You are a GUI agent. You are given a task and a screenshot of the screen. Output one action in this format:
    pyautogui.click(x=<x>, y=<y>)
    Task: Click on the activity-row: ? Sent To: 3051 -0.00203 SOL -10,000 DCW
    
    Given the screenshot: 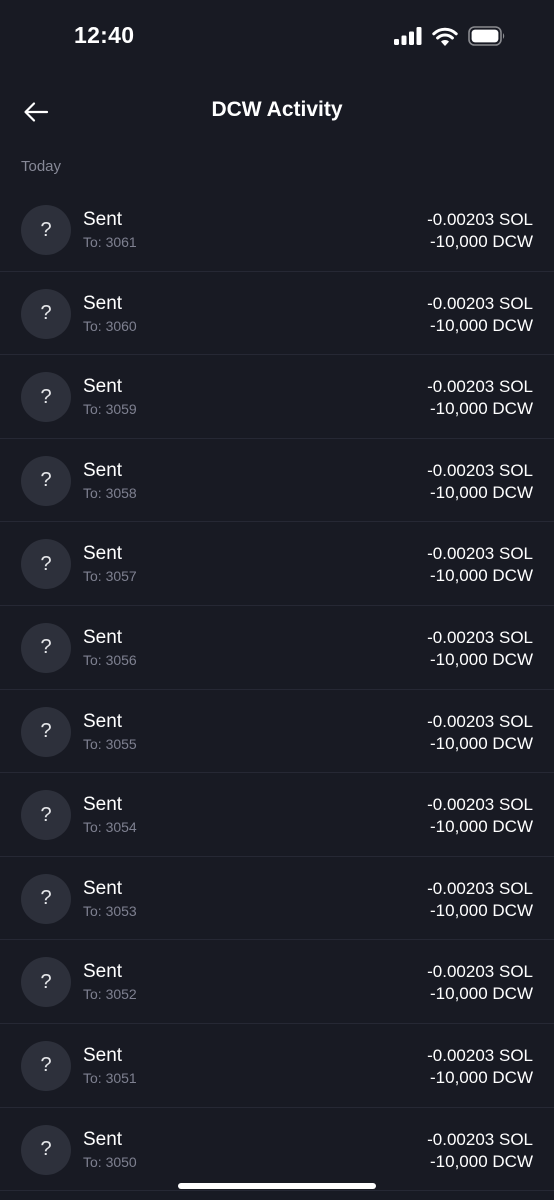 What is the action you would take?
    pyautogui.click(x=277, y=1066)
    